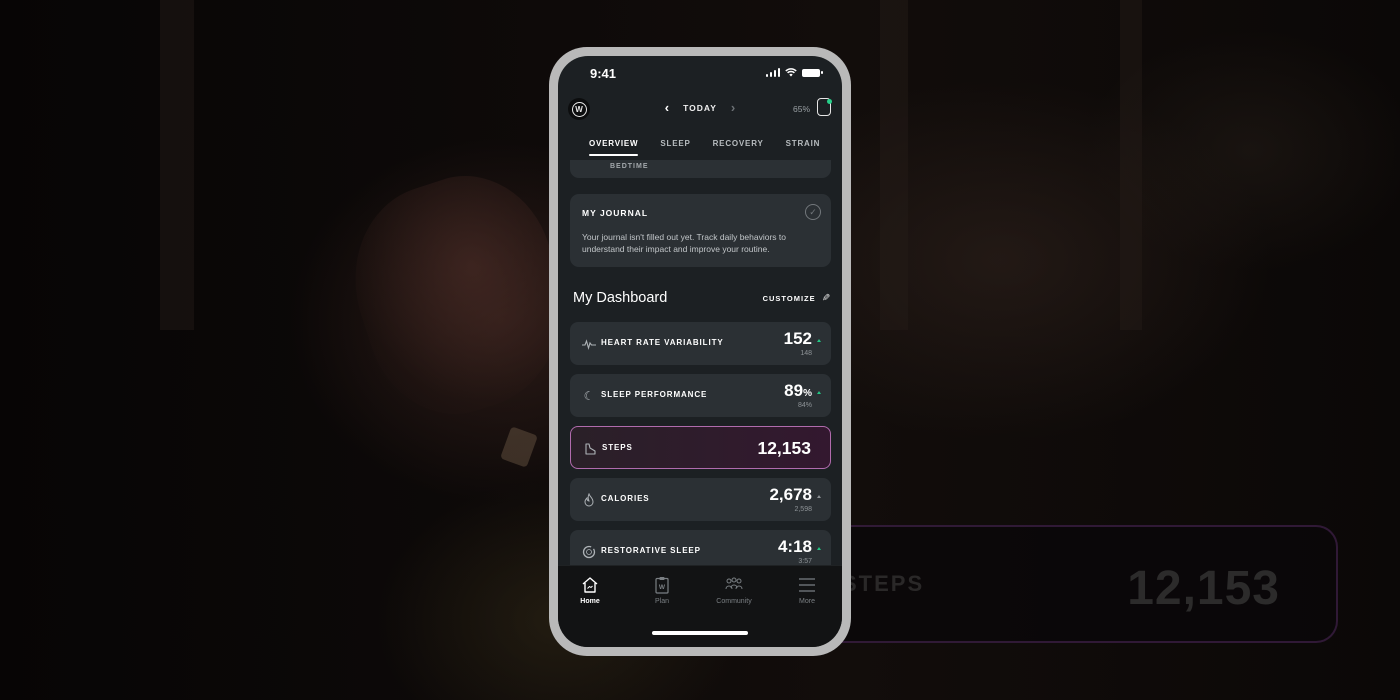 The width and height of the screenshot is (1400, 700). I want to click on metric-value: 152, so click(797, 338).